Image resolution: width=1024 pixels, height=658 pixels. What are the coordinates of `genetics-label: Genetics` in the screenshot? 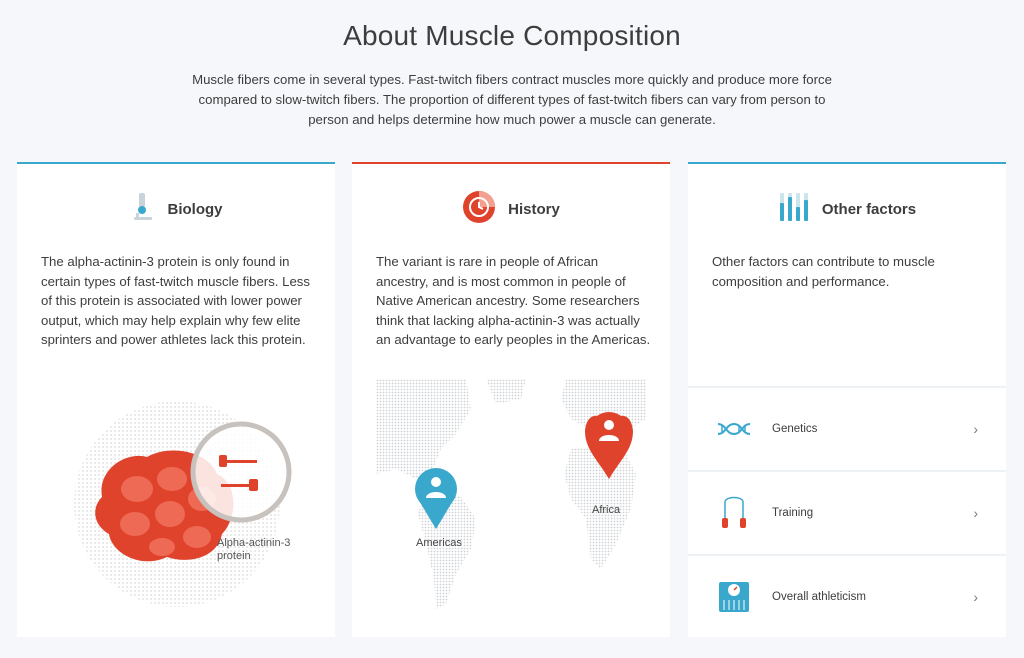 It's located at (795, 429).